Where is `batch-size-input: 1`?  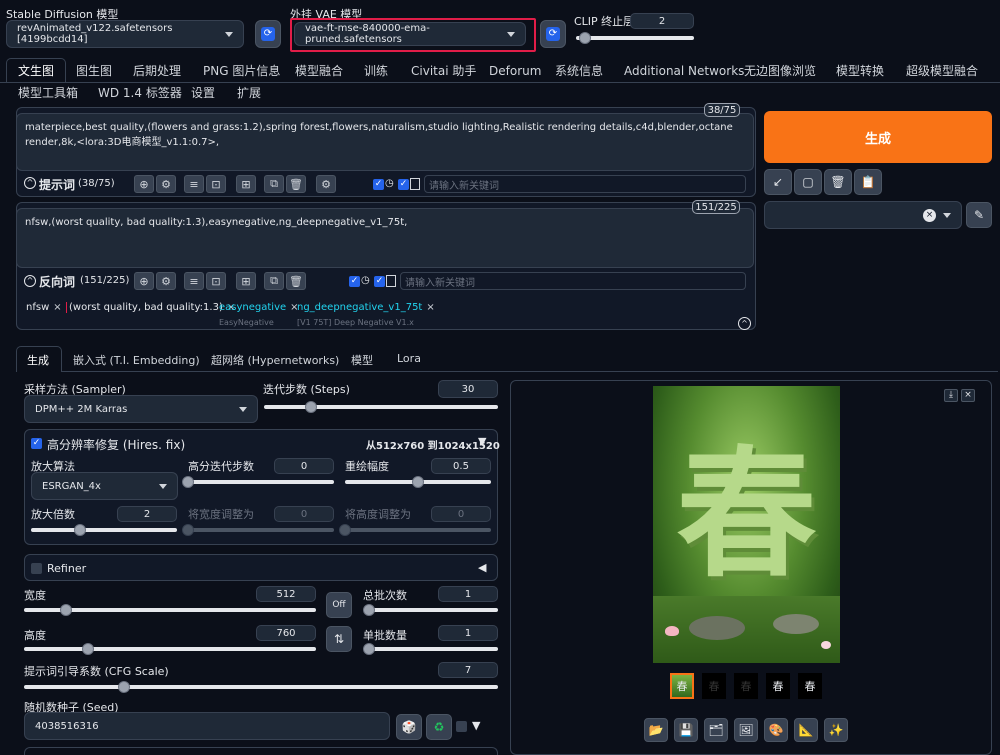 batch-size-input: 1 is located at coordinates (468, 633).